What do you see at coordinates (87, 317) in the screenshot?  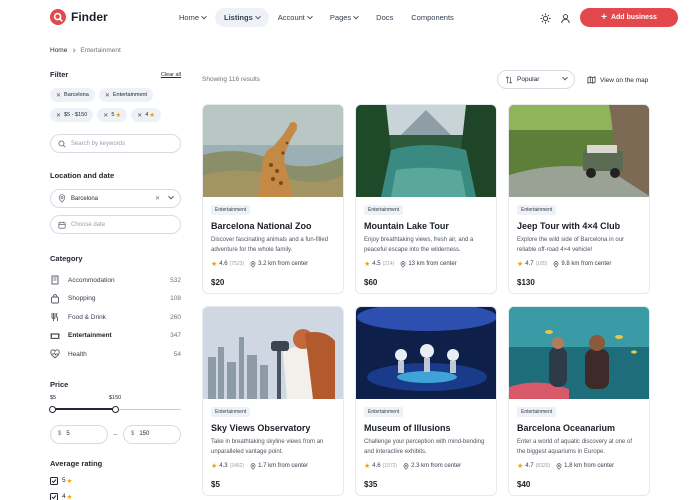 I see `category-name: Food & Drink` at bounding box center [87, 317].